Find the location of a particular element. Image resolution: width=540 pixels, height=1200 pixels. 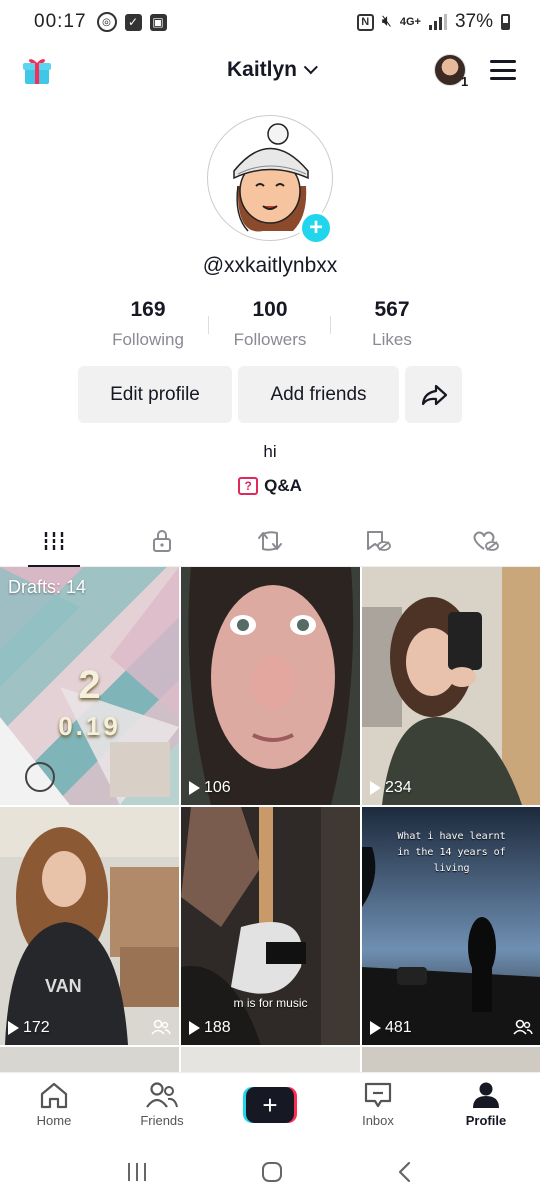

stat-value: 169 is located at coordinates (148, 309).